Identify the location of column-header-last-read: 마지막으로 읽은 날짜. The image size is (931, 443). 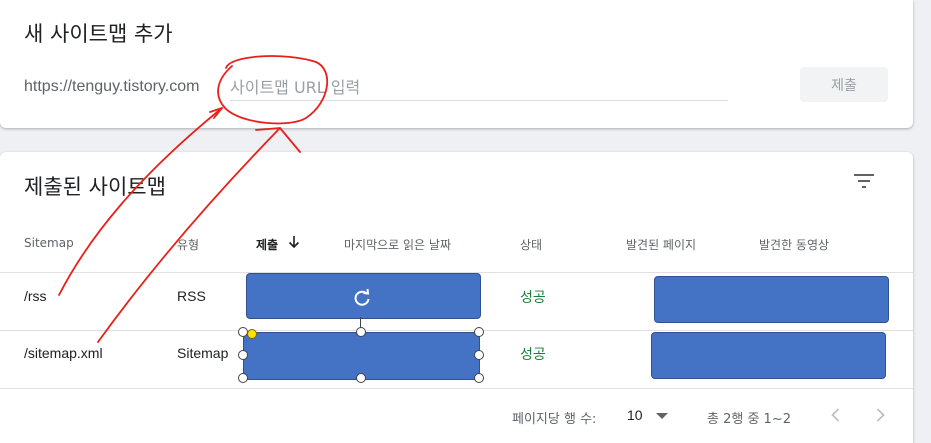
(397, 244).